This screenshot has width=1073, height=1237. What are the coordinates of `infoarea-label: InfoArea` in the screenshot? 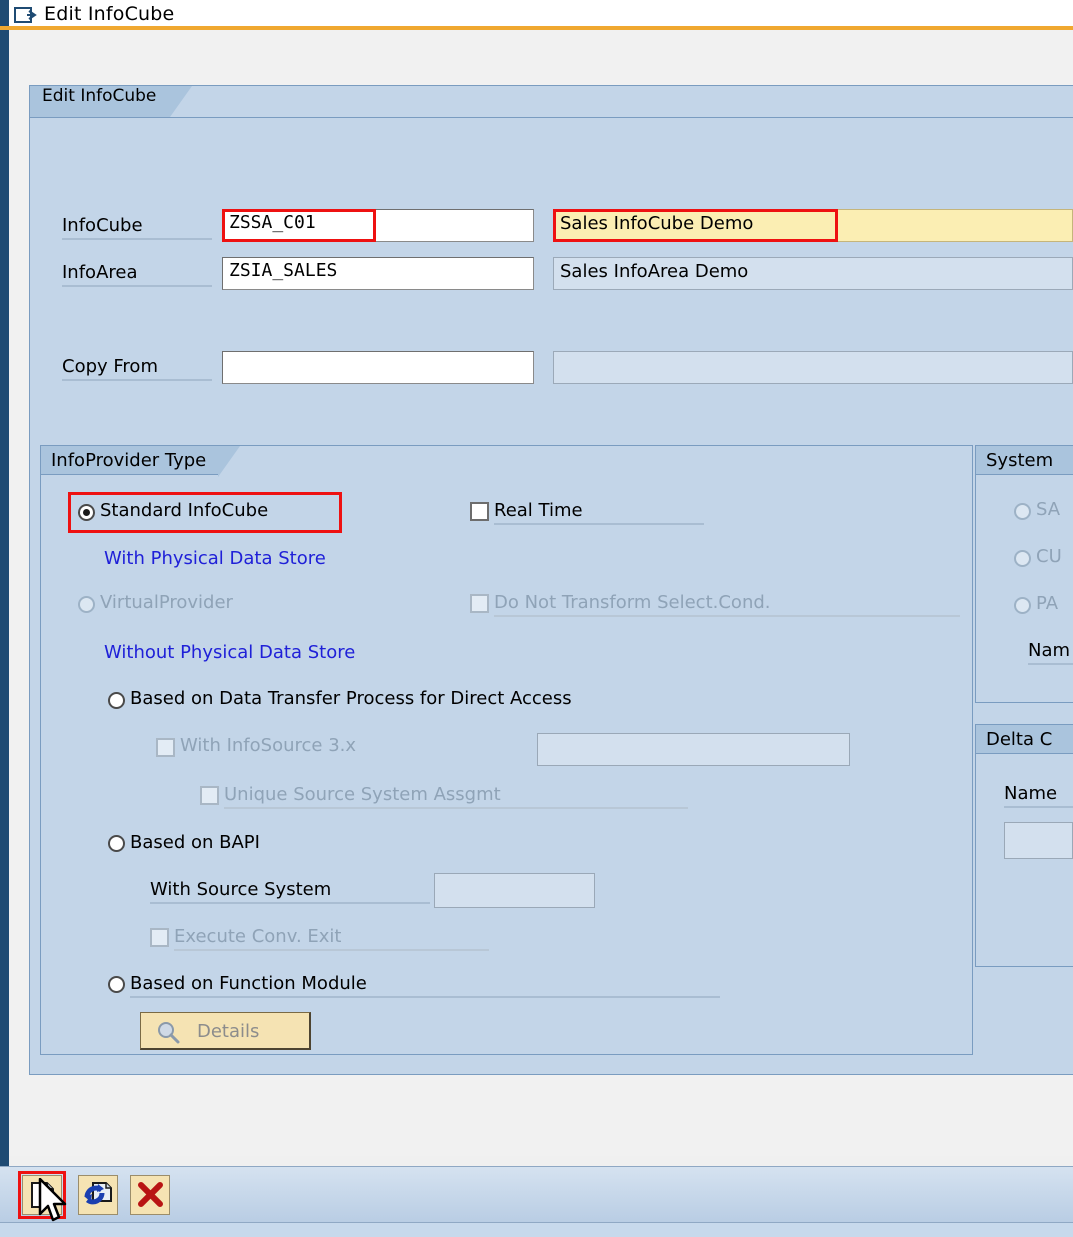 It's located at (137, 274).